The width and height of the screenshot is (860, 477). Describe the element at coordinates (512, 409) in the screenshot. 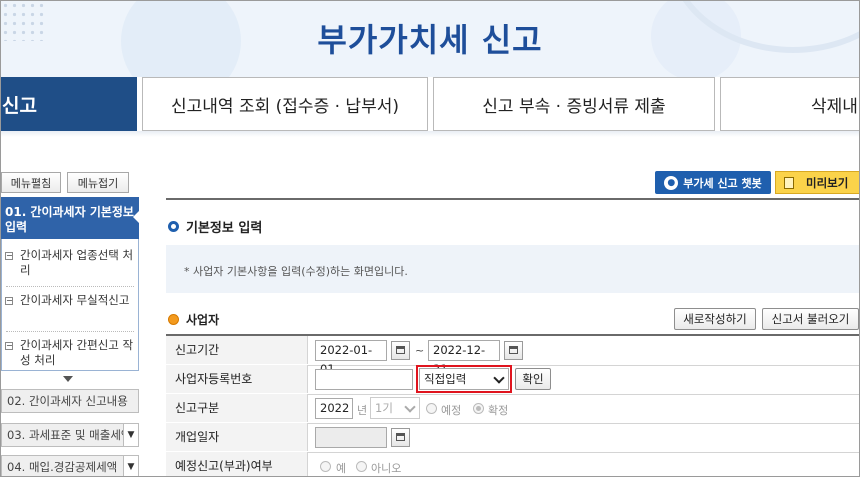

I see `form-row-report-type: 신고구분 2022 년 1기 예정 확정` at that location.